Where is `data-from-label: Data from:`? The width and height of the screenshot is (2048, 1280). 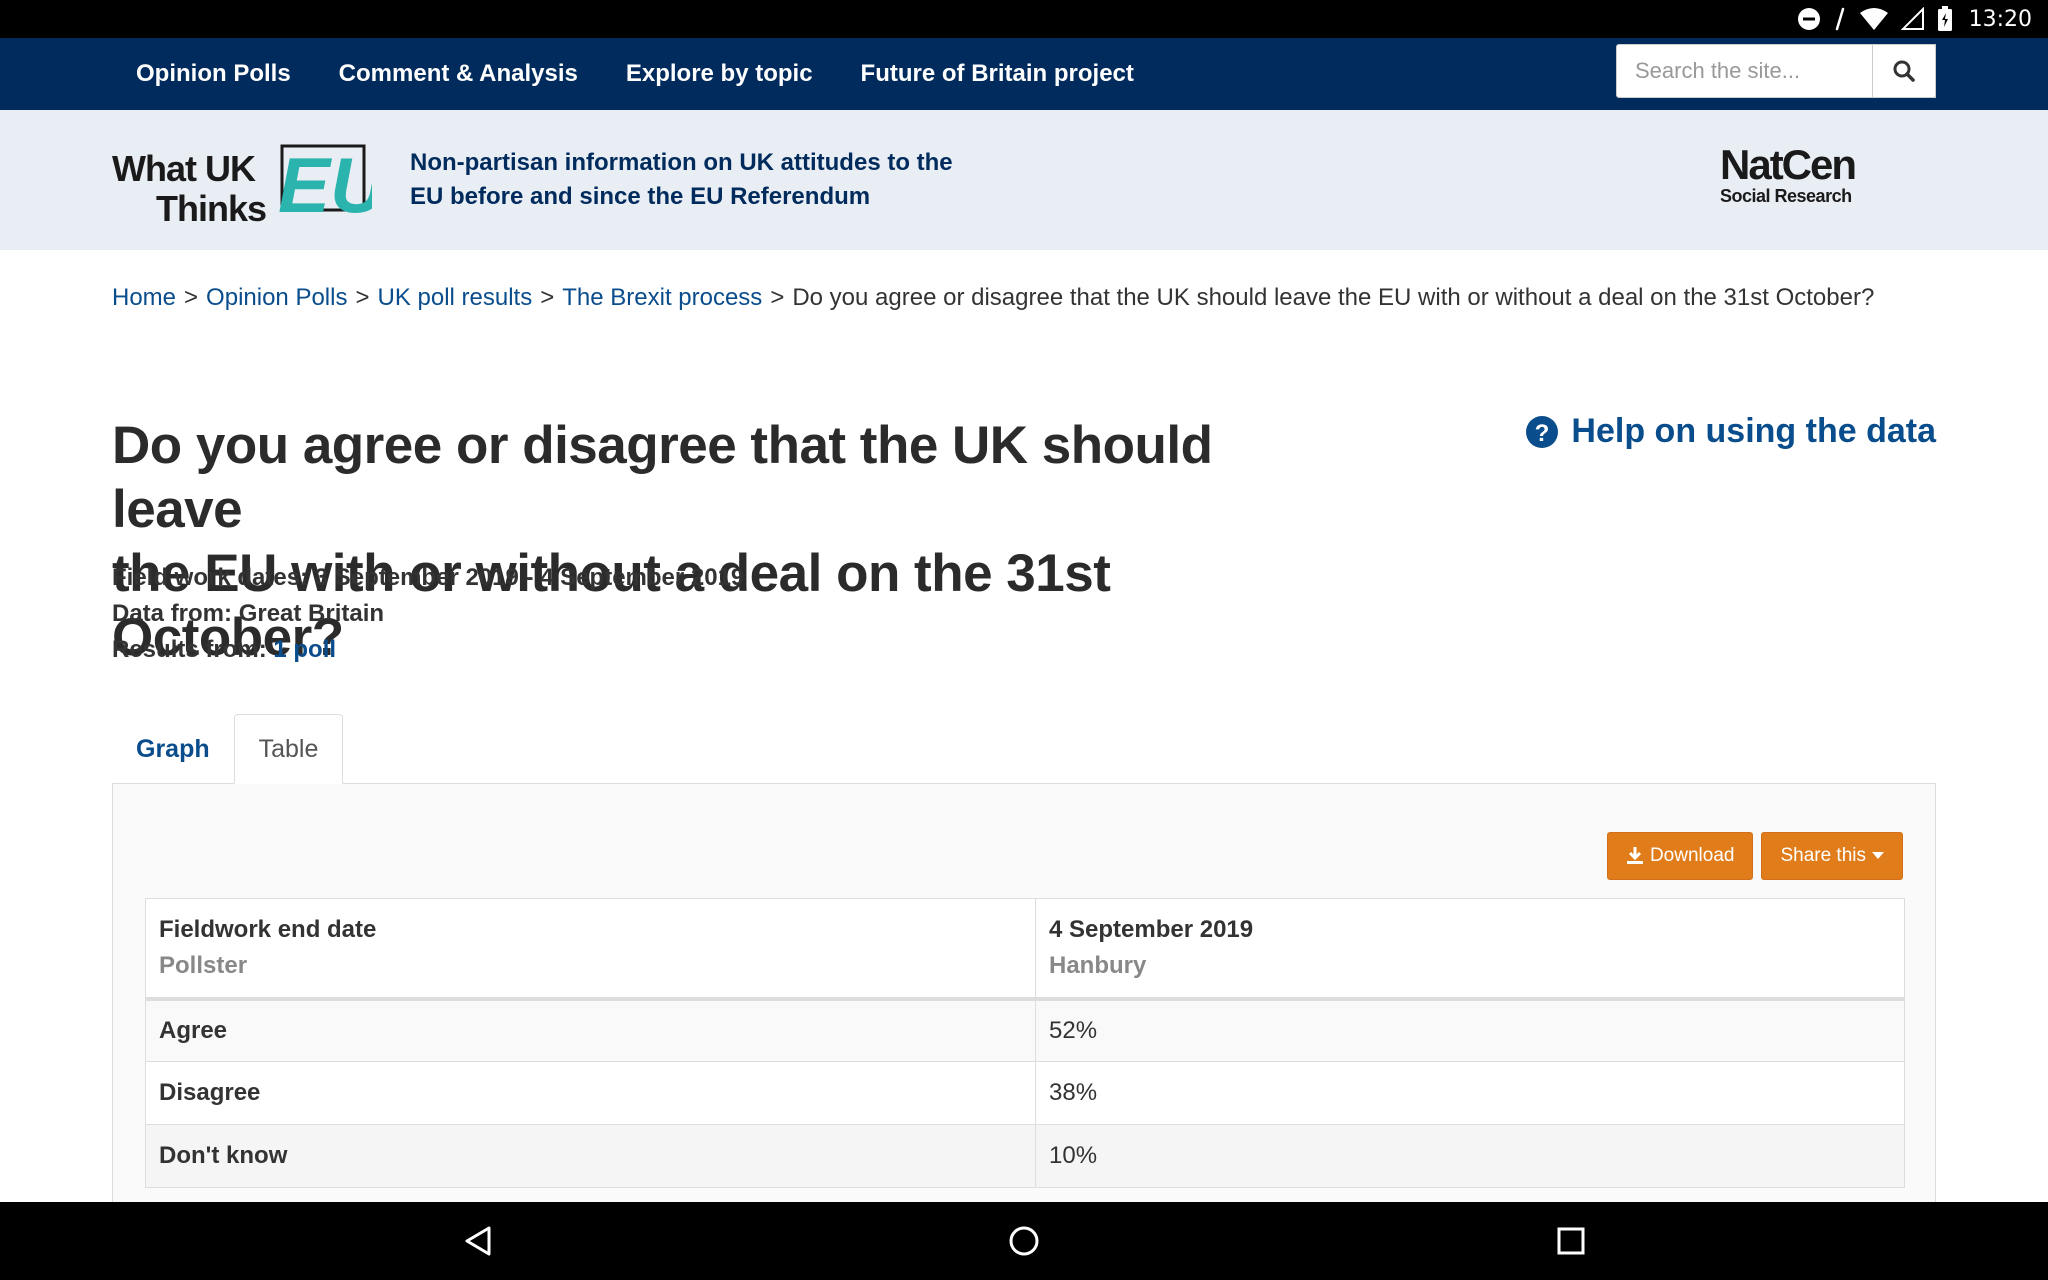
data-from-label: Data from: is located at coordinates (172, 613).